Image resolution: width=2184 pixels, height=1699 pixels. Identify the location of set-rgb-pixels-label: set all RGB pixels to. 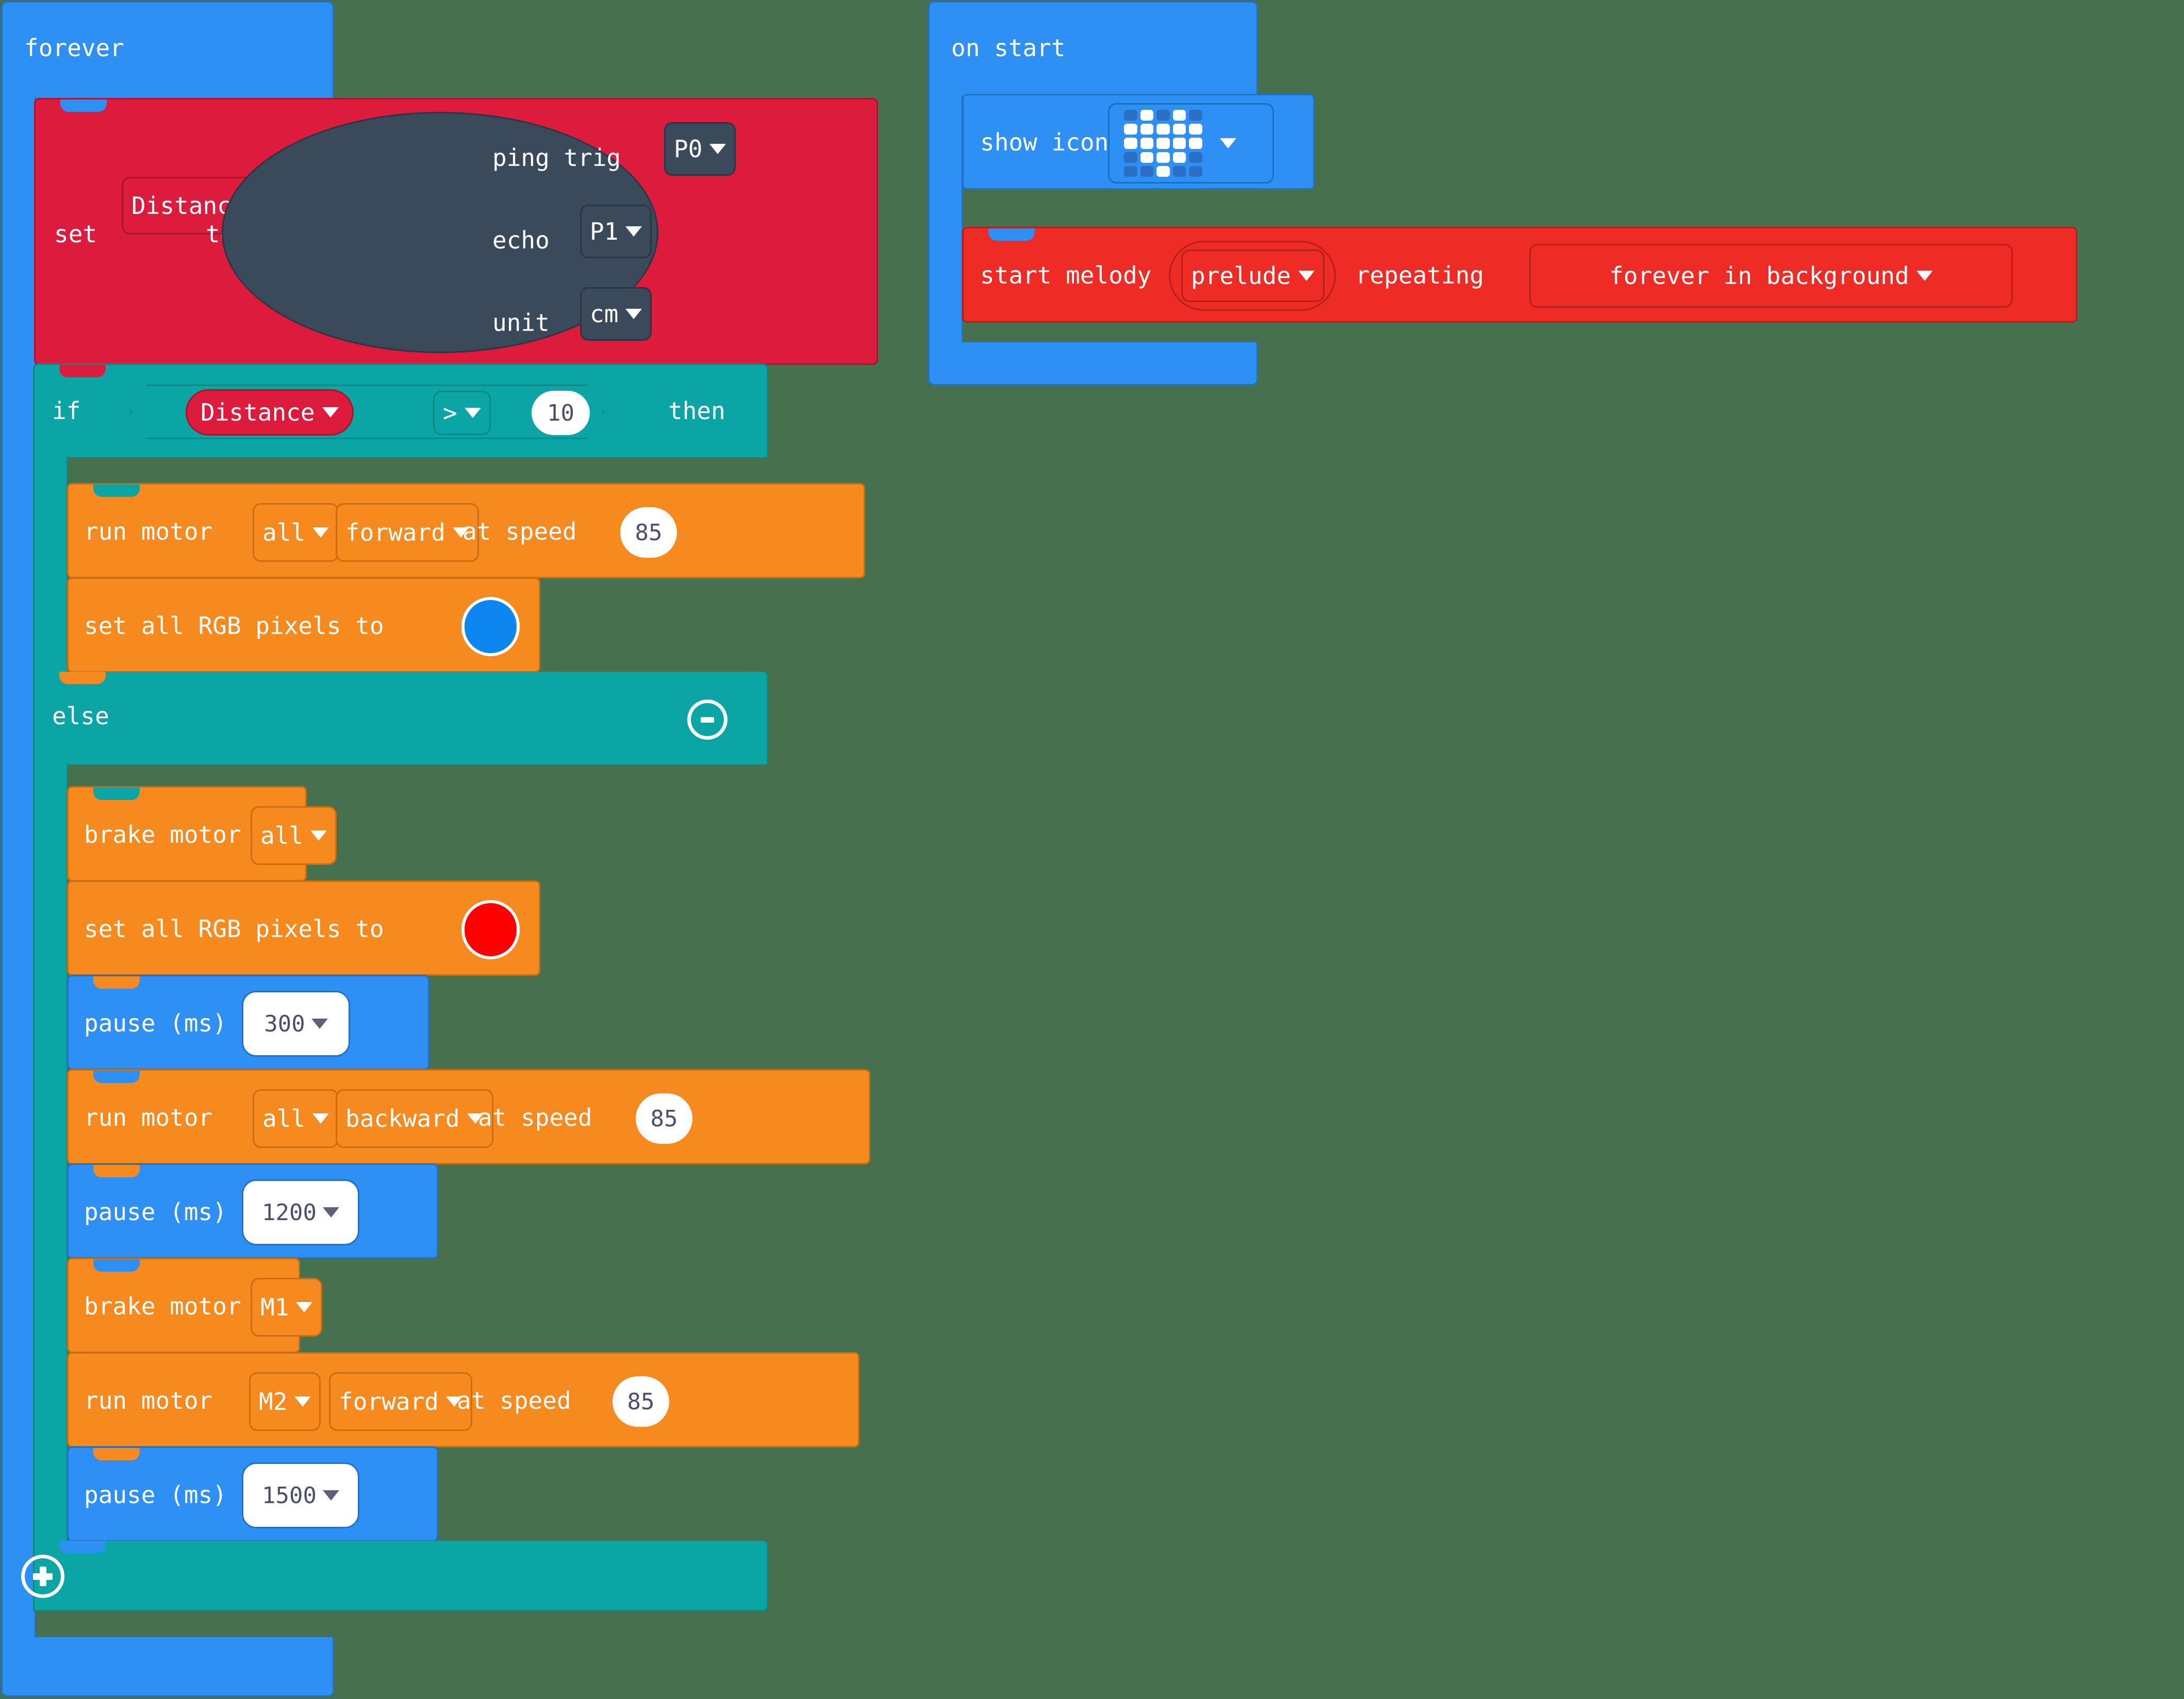
(234, 929).